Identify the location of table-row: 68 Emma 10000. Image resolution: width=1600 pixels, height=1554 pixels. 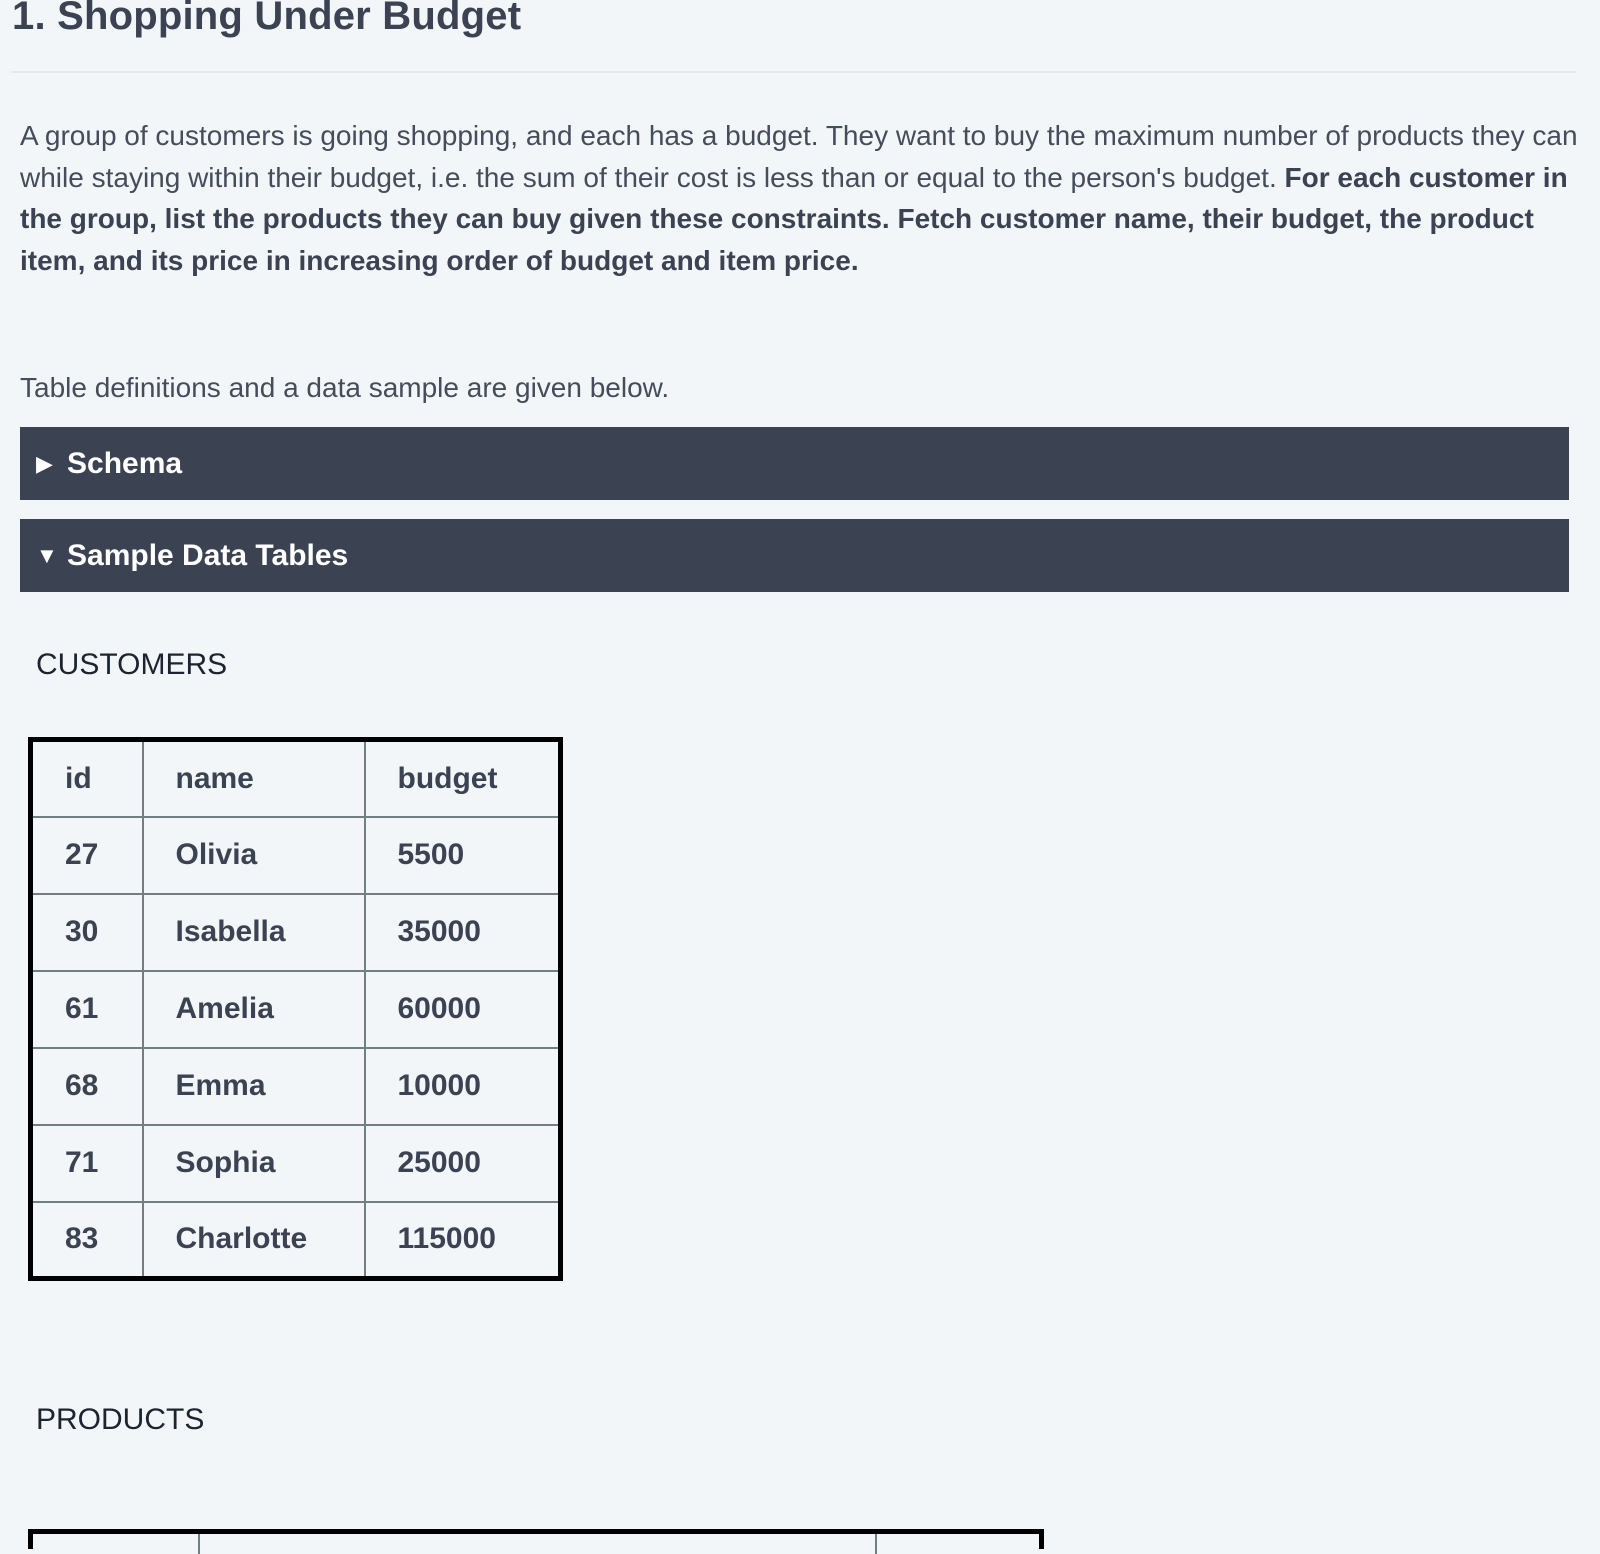
(295, 1086).